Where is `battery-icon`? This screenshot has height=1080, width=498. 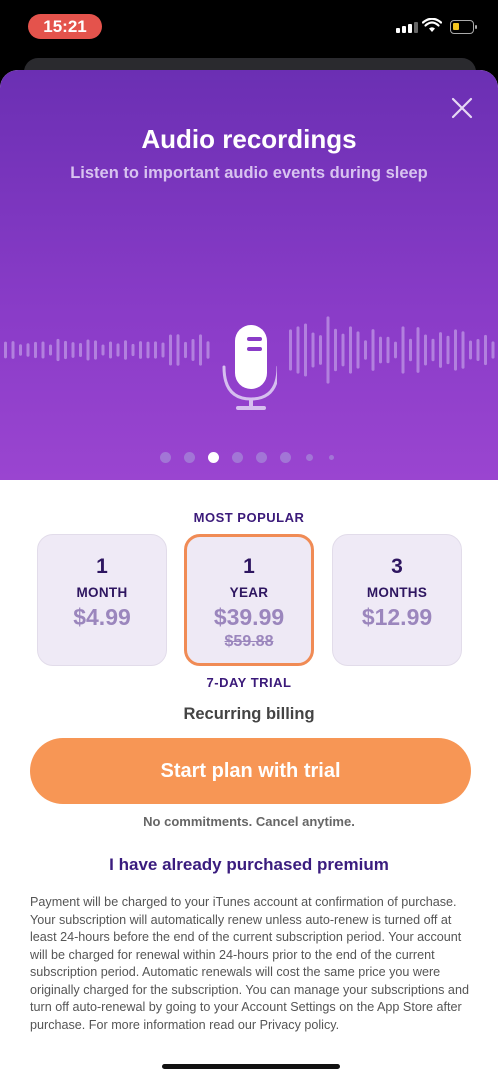 battery-icon is located at coordinates (463, 27).